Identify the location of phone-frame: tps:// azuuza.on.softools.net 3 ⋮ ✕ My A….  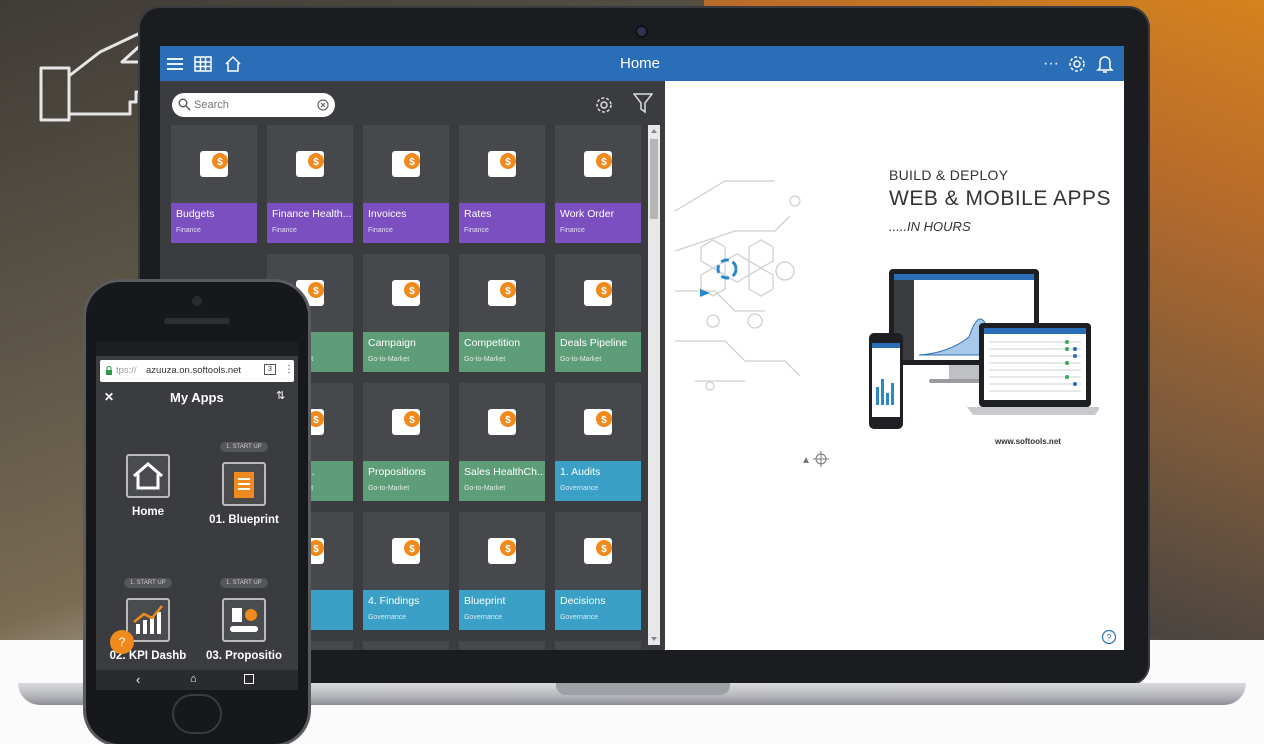
(197, 513).